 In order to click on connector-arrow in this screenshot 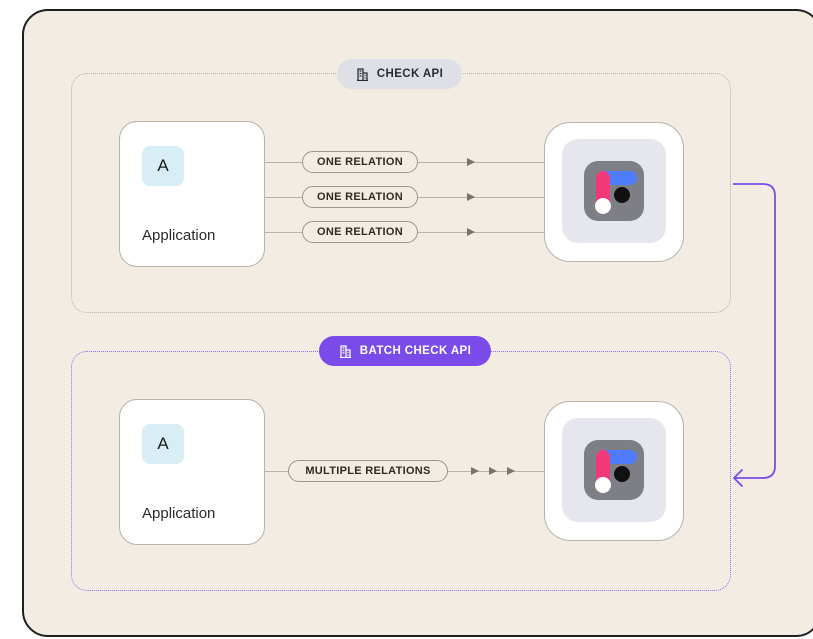, I will do `click(754, 335)`.